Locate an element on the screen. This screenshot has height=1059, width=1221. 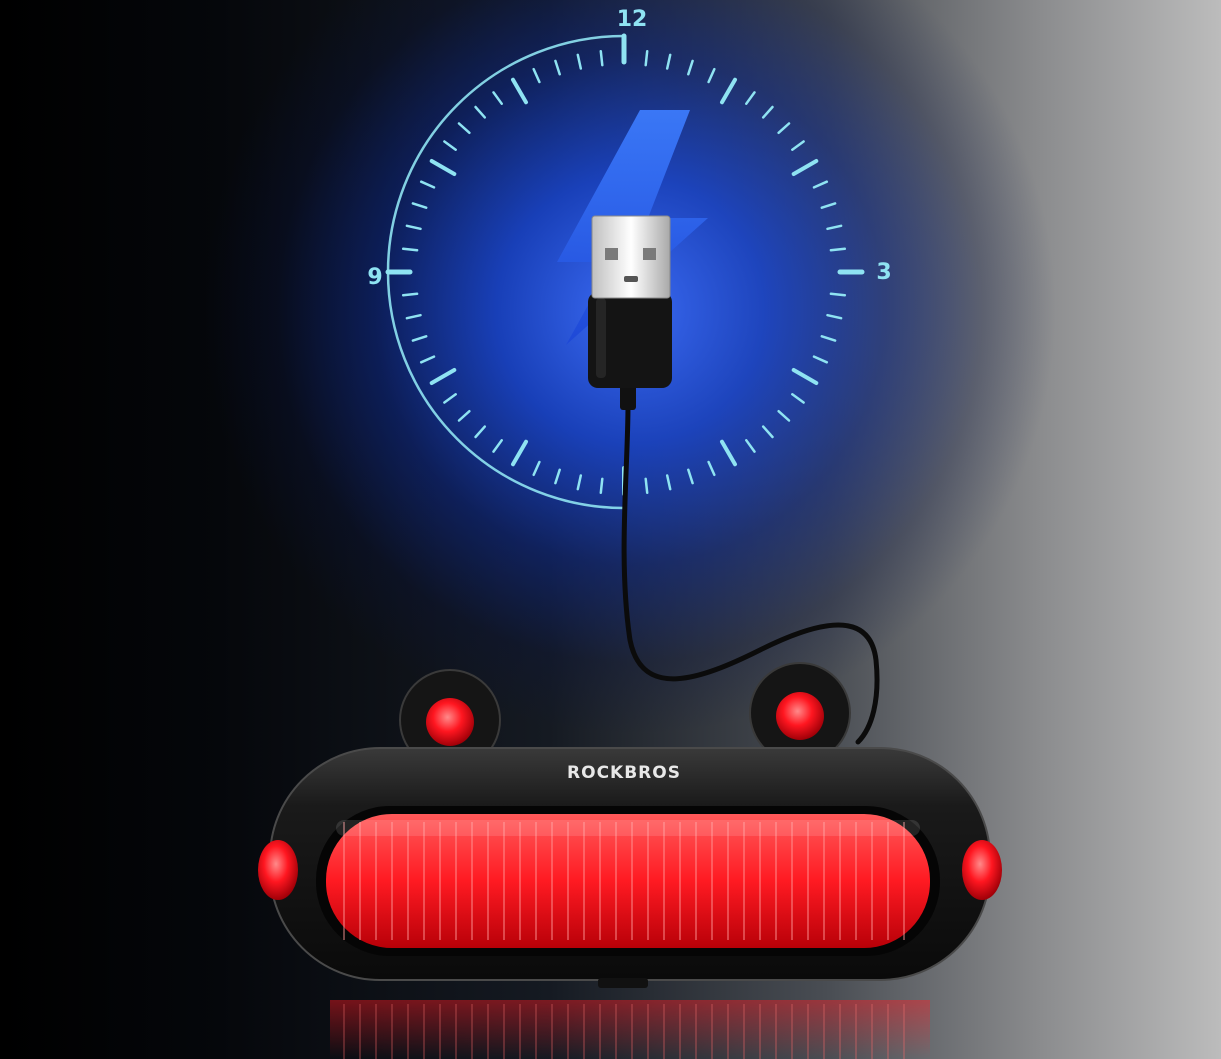
clock-numeral-12: 12 is located at coordinates (632, 19).